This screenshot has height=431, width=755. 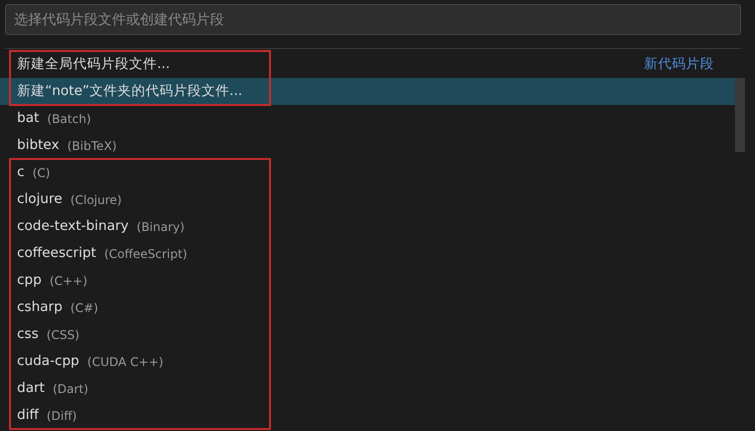 I want to click on list-item: 新建全局代码片段文件... 新代码片段, so click(x=367, y=64).